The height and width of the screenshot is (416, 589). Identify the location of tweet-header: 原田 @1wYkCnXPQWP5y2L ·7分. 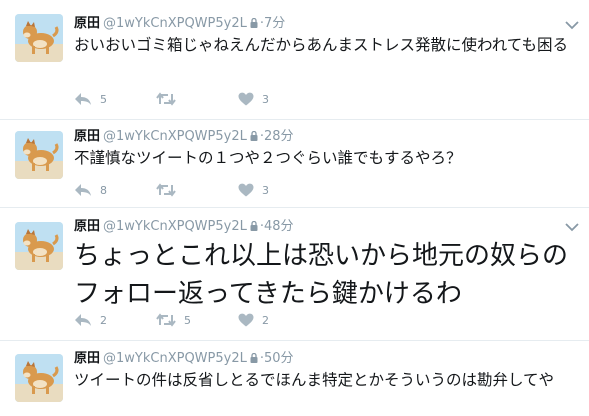
(179, 24).